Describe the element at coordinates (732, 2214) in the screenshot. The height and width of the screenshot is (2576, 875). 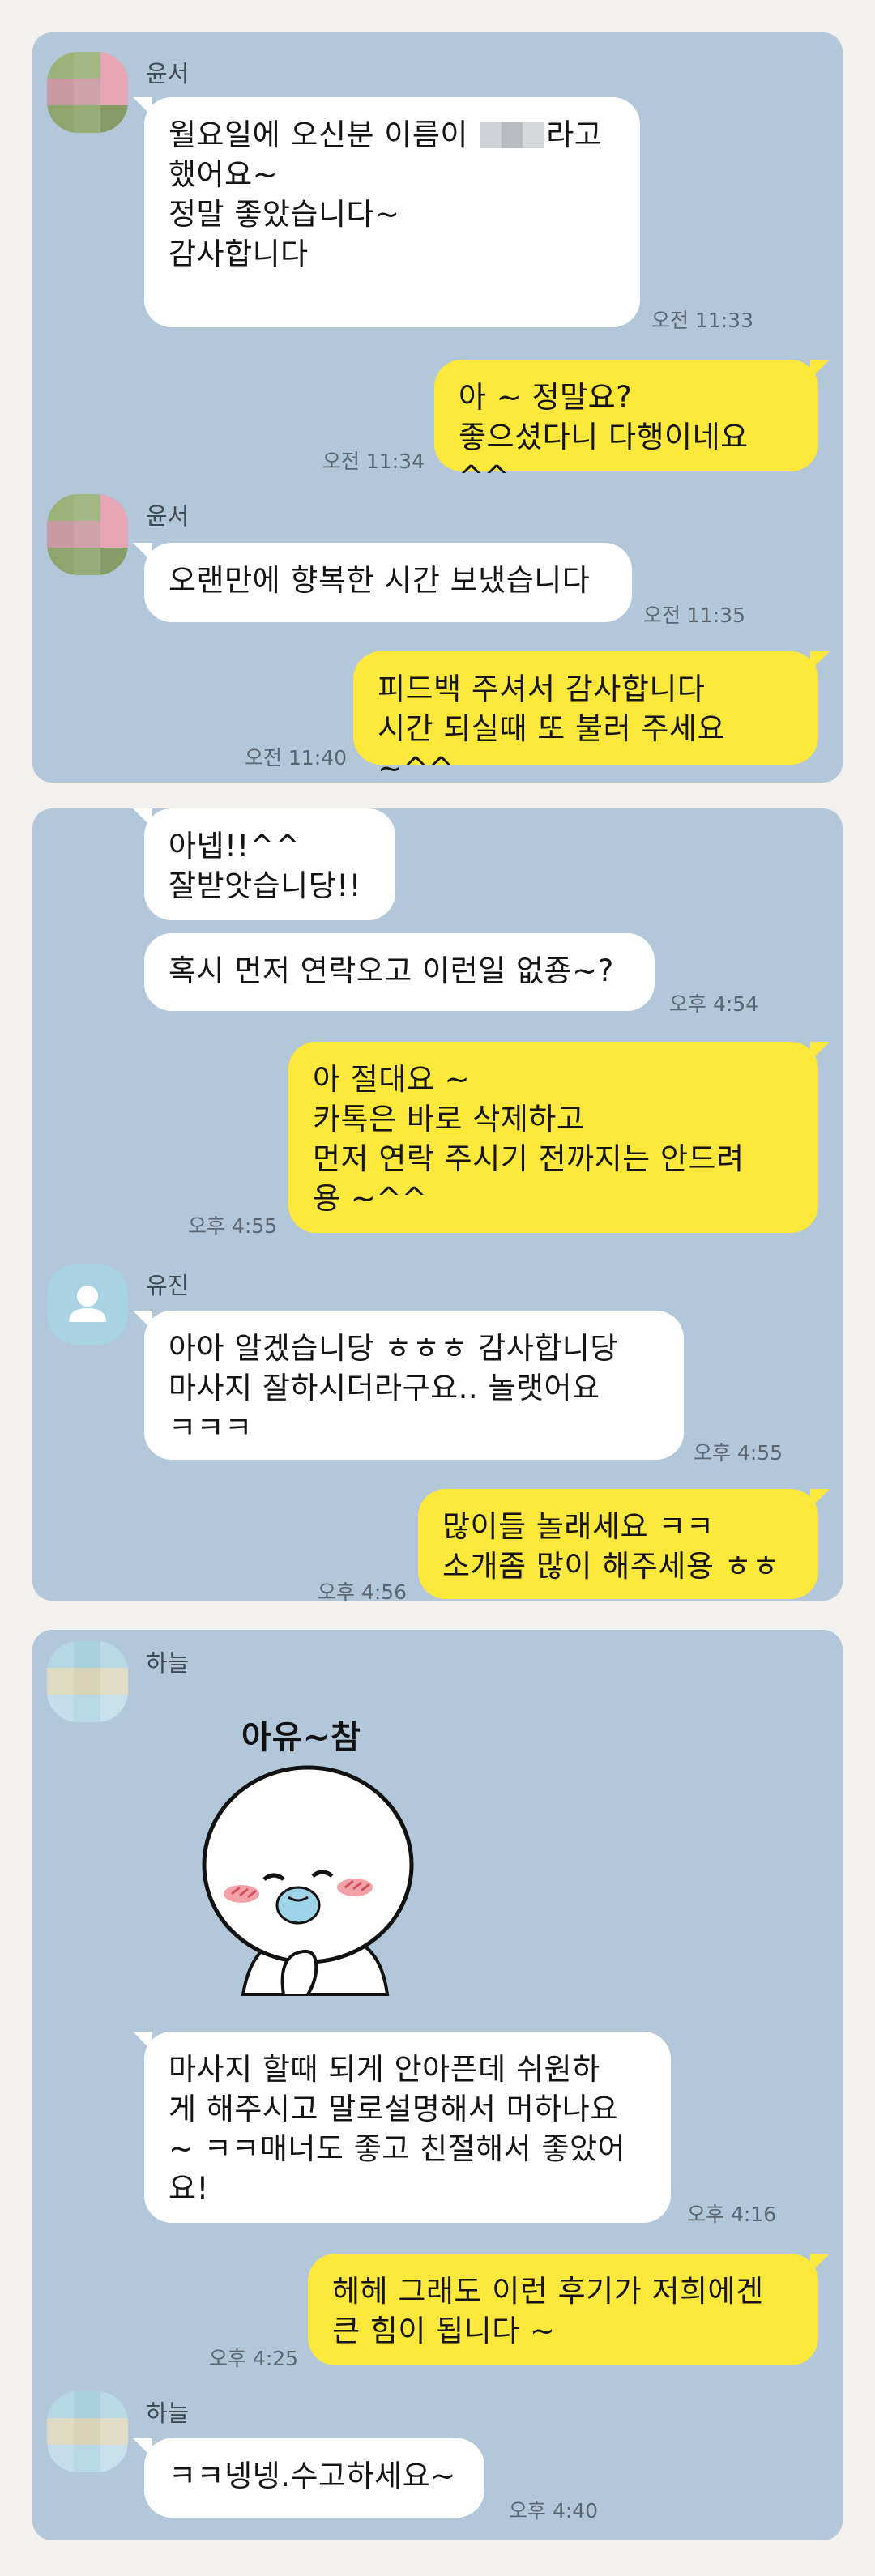
I see `message-time: 오후 4:16` at that location.